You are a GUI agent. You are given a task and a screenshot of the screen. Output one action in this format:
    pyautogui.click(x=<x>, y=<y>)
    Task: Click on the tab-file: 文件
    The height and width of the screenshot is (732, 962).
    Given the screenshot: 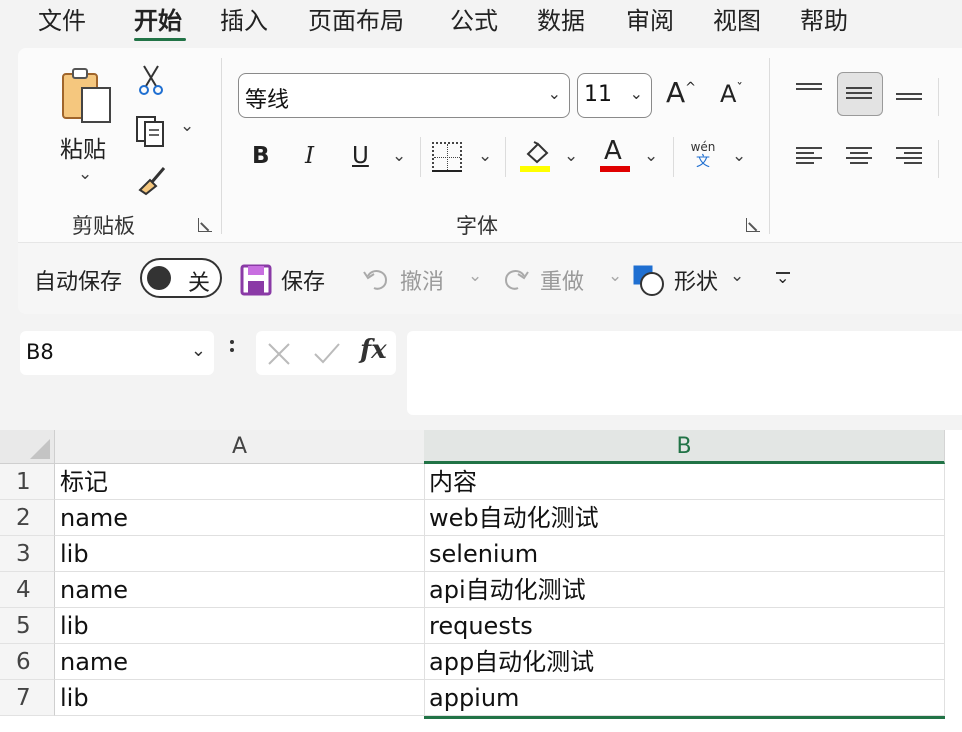 What is the action you would take?
    pyautogui.click(x=62, y=24)
    